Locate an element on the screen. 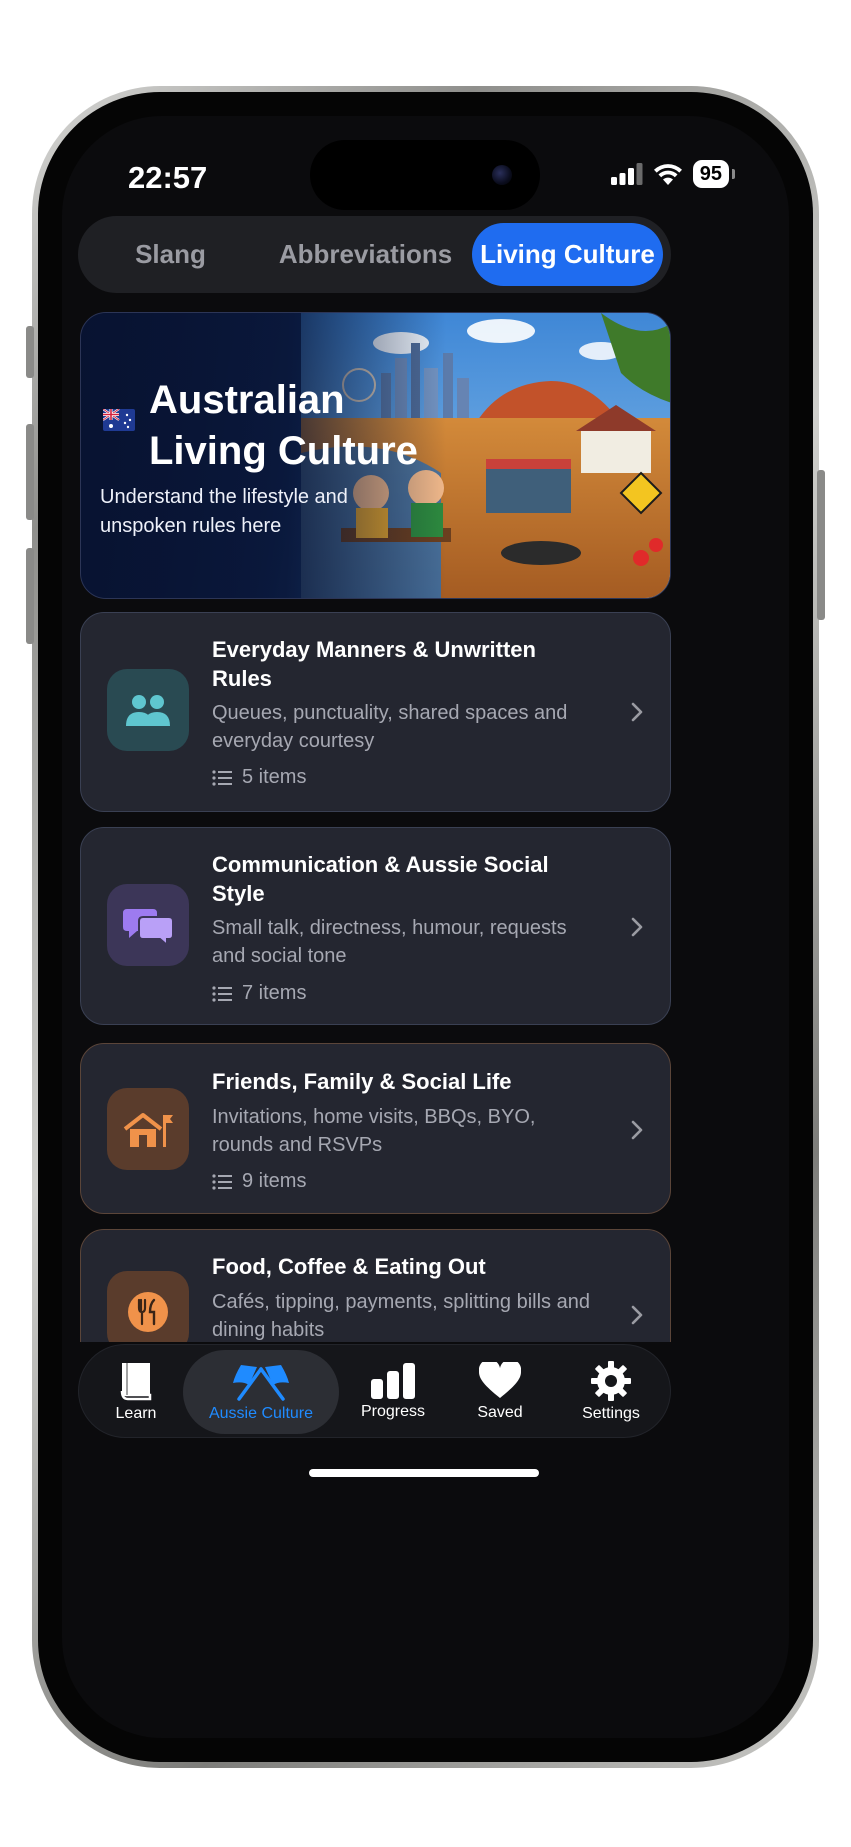 This screenshot has width=851, height=1847. hero-title: Australian Living Culture is located at coordinates (299, 426).